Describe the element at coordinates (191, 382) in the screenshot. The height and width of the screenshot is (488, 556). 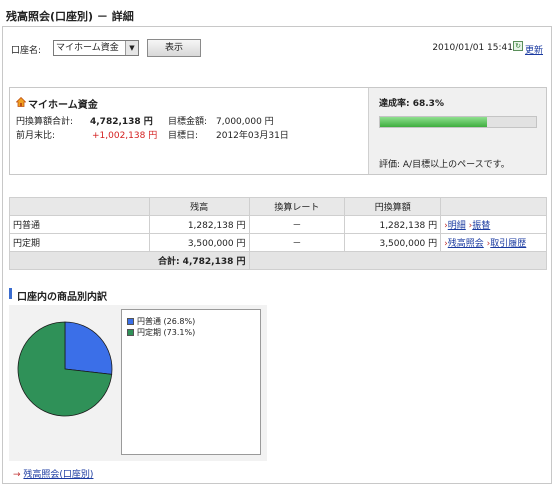
I see `chart-legend: 円普通 (26.8%) 円定期 (73.1%)` at that location.